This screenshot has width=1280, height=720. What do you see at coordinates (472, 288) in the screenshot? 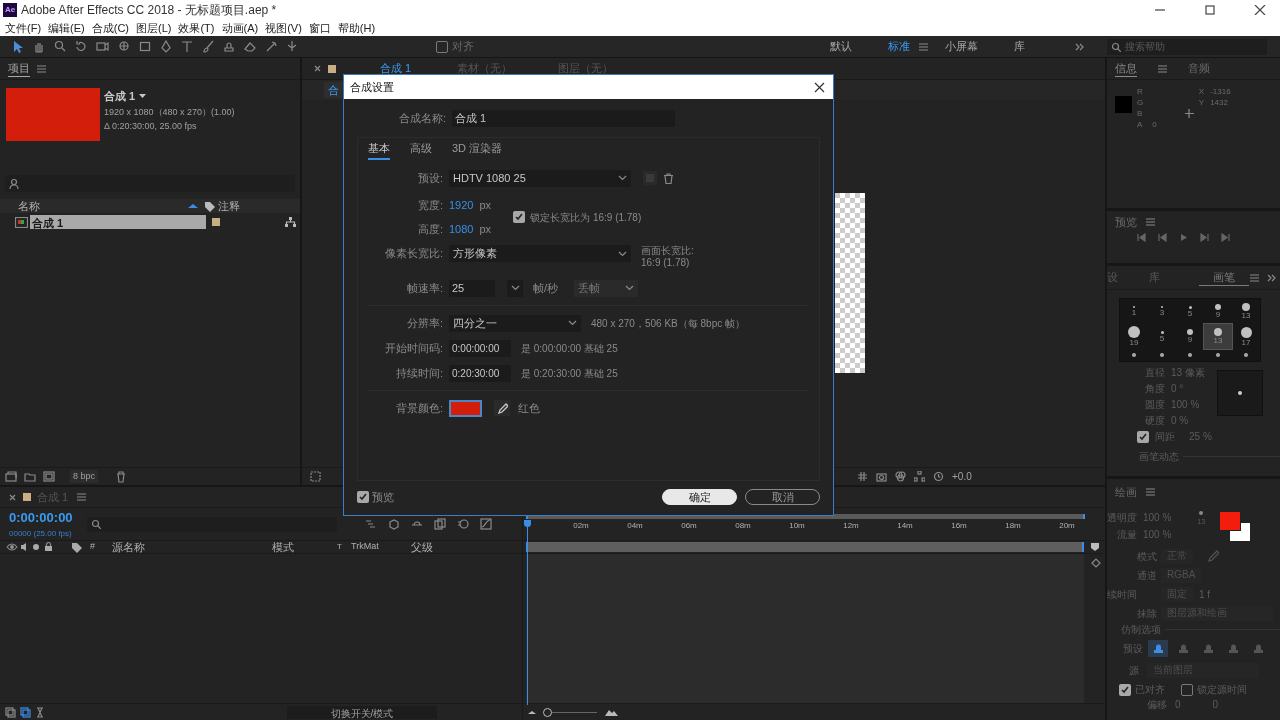
I see `frame-rate-field: 25` at bounding box center [472, 288].